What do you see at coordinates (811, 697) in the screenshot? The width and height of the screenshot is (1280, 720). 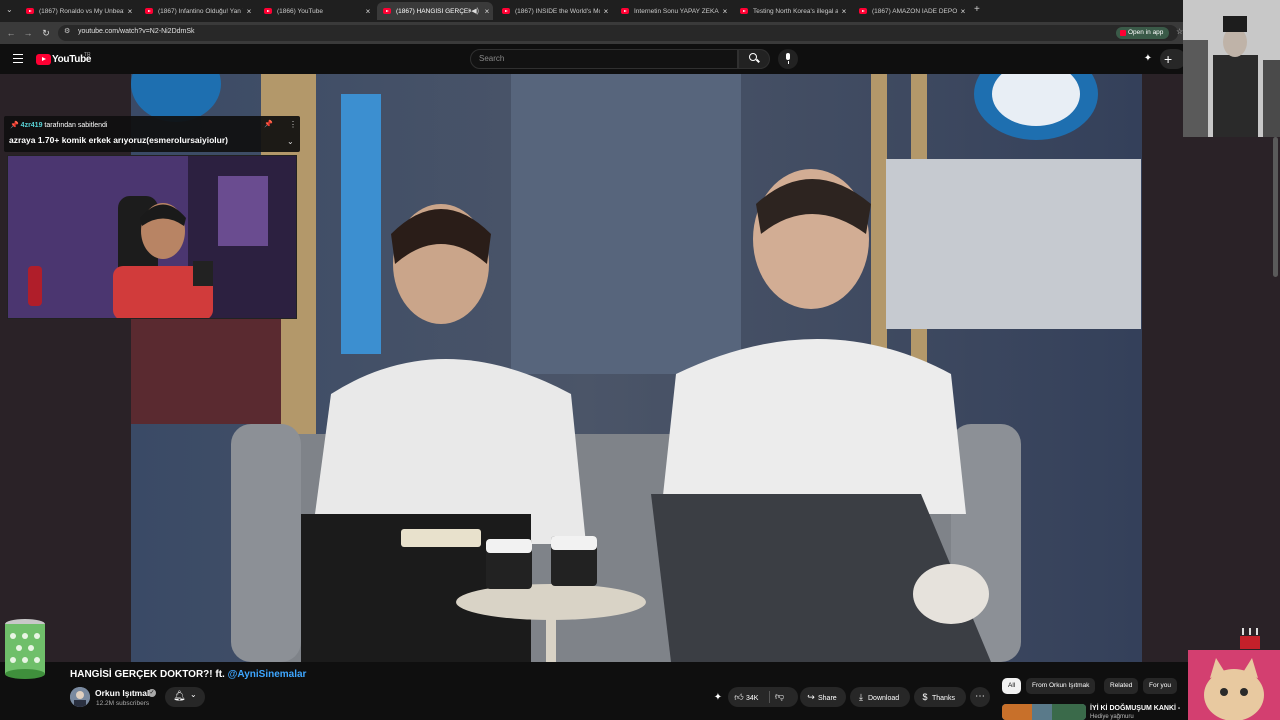 I see `share-arrow-icon: ↪` at bounding box center [811, 697].